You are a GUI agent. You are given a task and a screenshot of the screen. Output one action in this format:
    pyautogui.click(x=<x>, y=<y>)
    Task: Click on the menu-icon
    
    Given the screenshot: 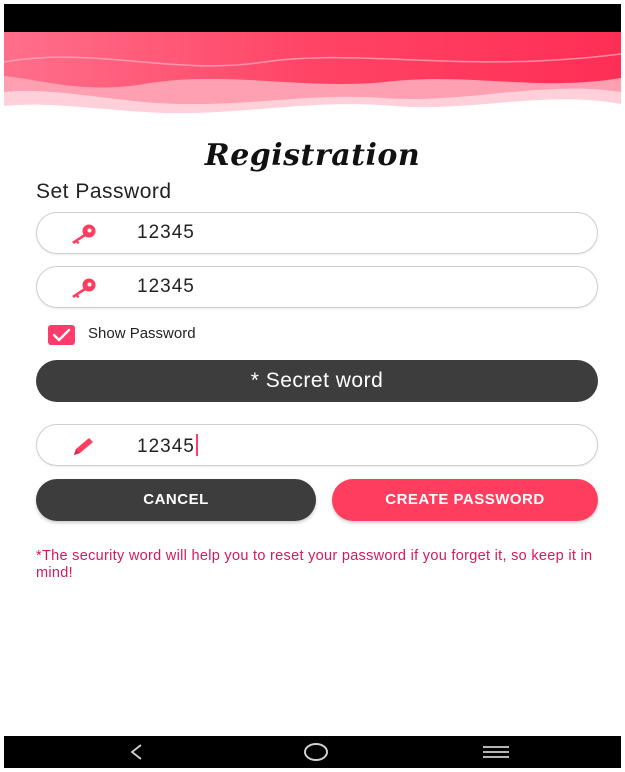 What is the action you would take?
    pyautogui.click(x=496, y=752)
    